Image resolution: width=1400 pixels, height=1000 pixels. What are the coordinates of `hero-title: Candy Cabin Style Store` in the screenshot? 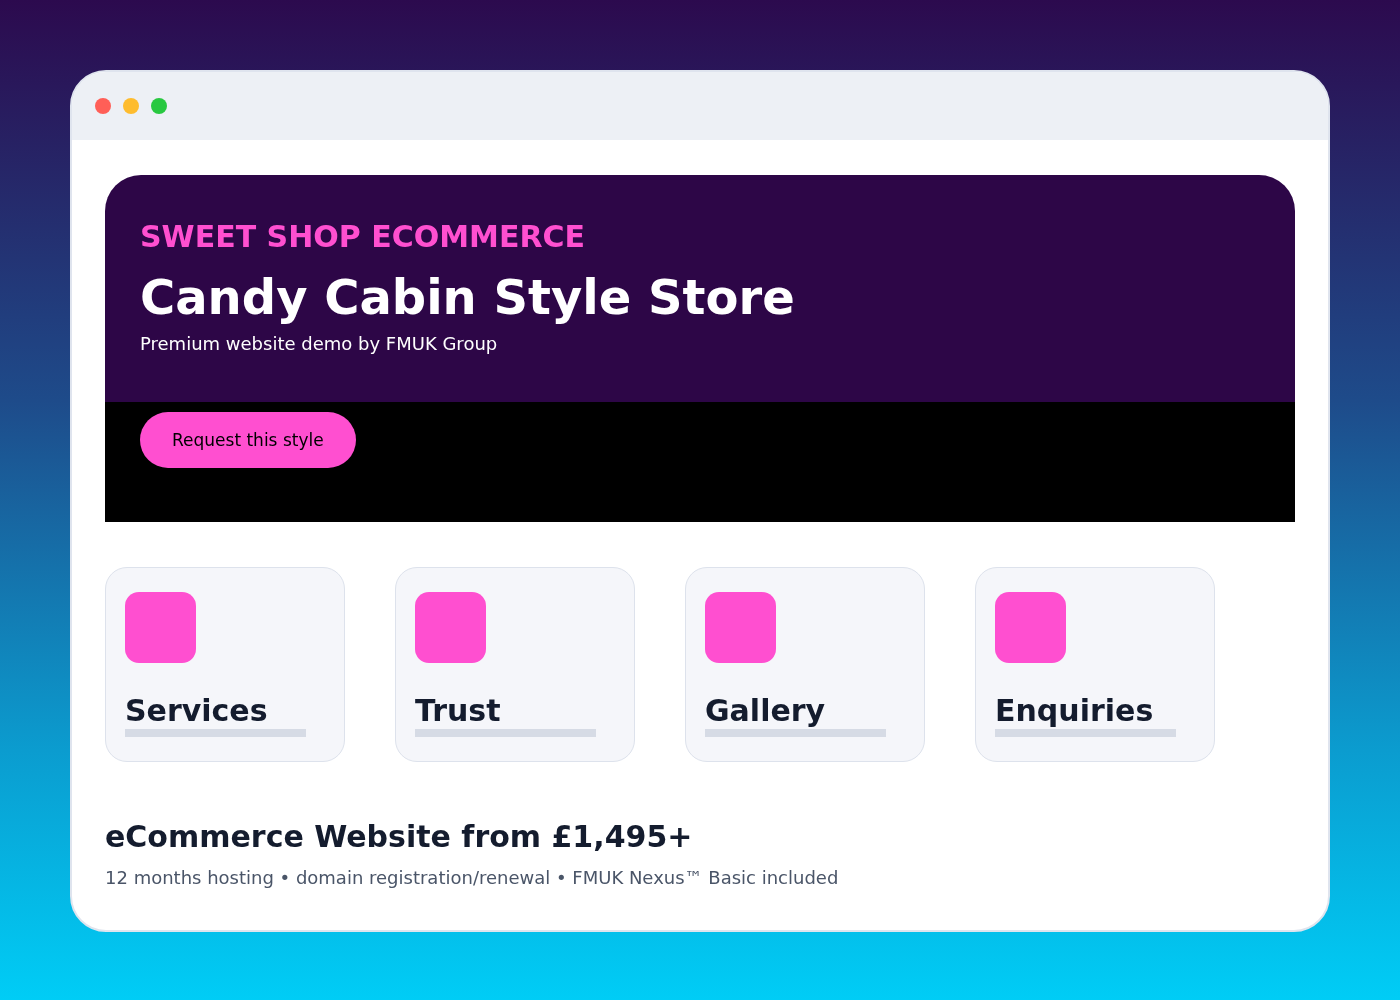 It's located at (468, 298).